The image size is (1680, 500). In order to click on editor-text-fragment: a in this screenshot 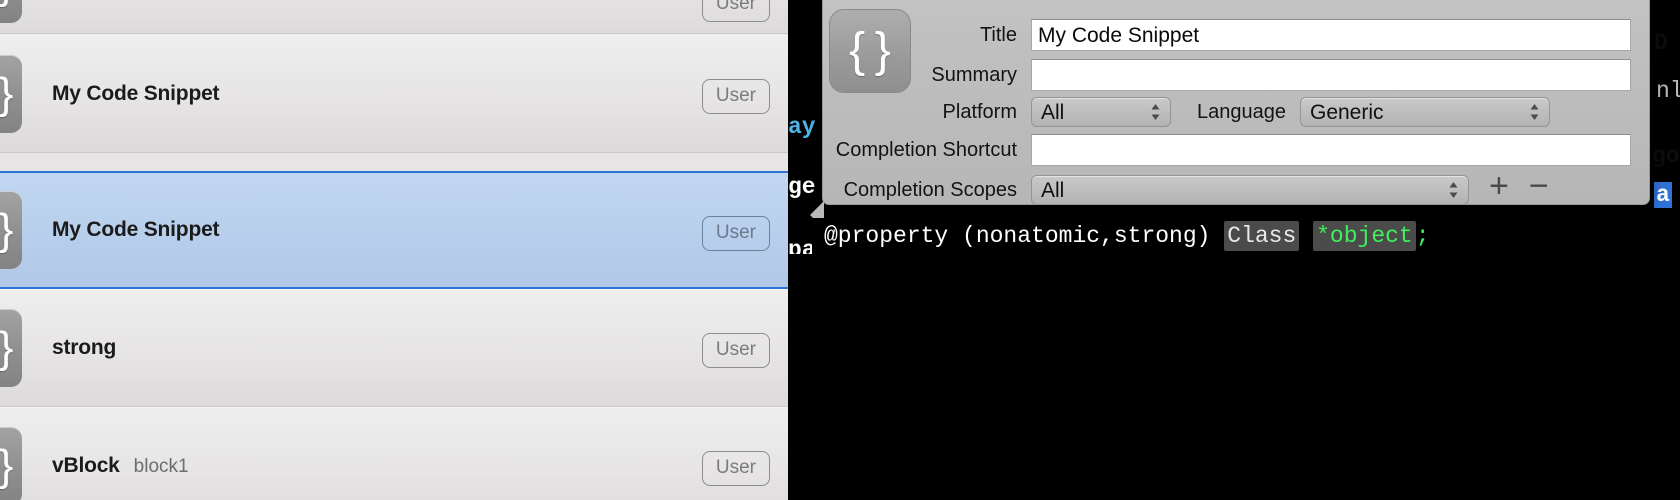, I will do `click(1663, 195)`.